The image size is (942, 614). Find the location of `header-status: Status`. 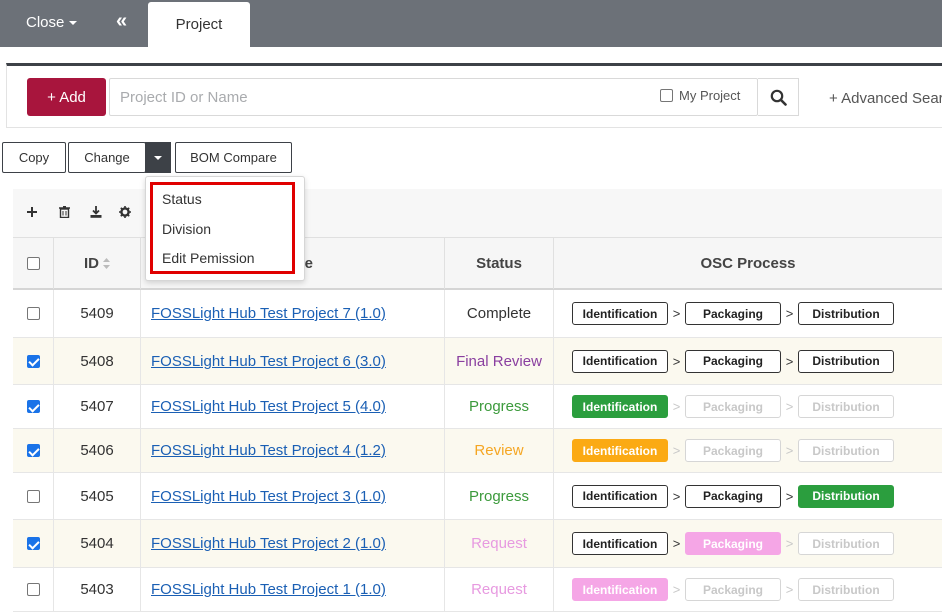

header-status: Status is located at coordinates (499, 263).